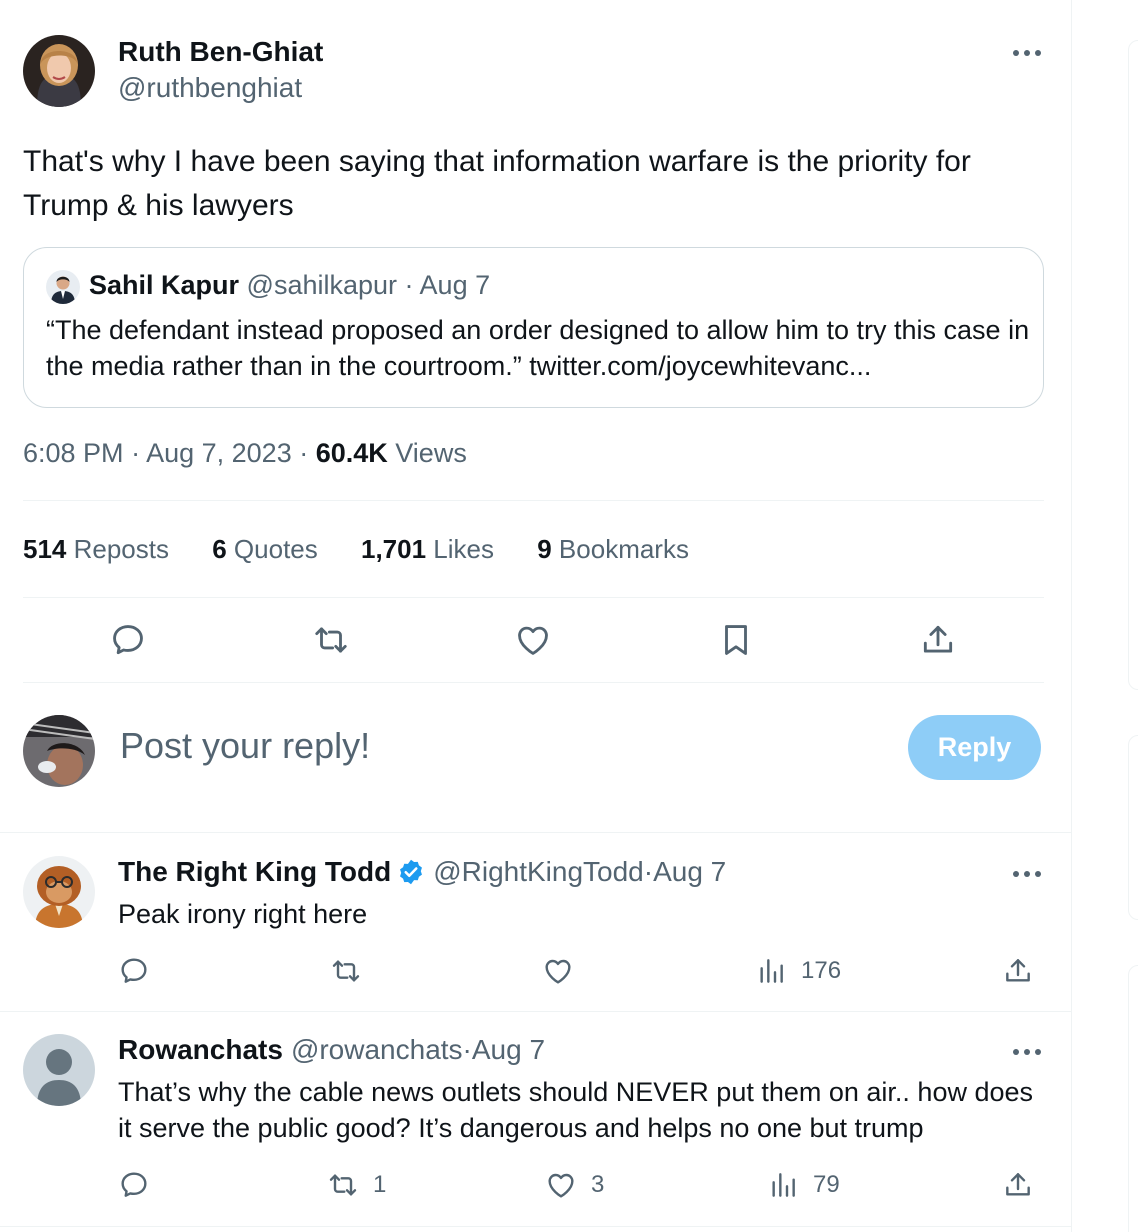 Image resolution: width=1138 pixels, height=1232 pixels. I want to click on quoted-author-name: Sahil Kapur, so click(164, 285).